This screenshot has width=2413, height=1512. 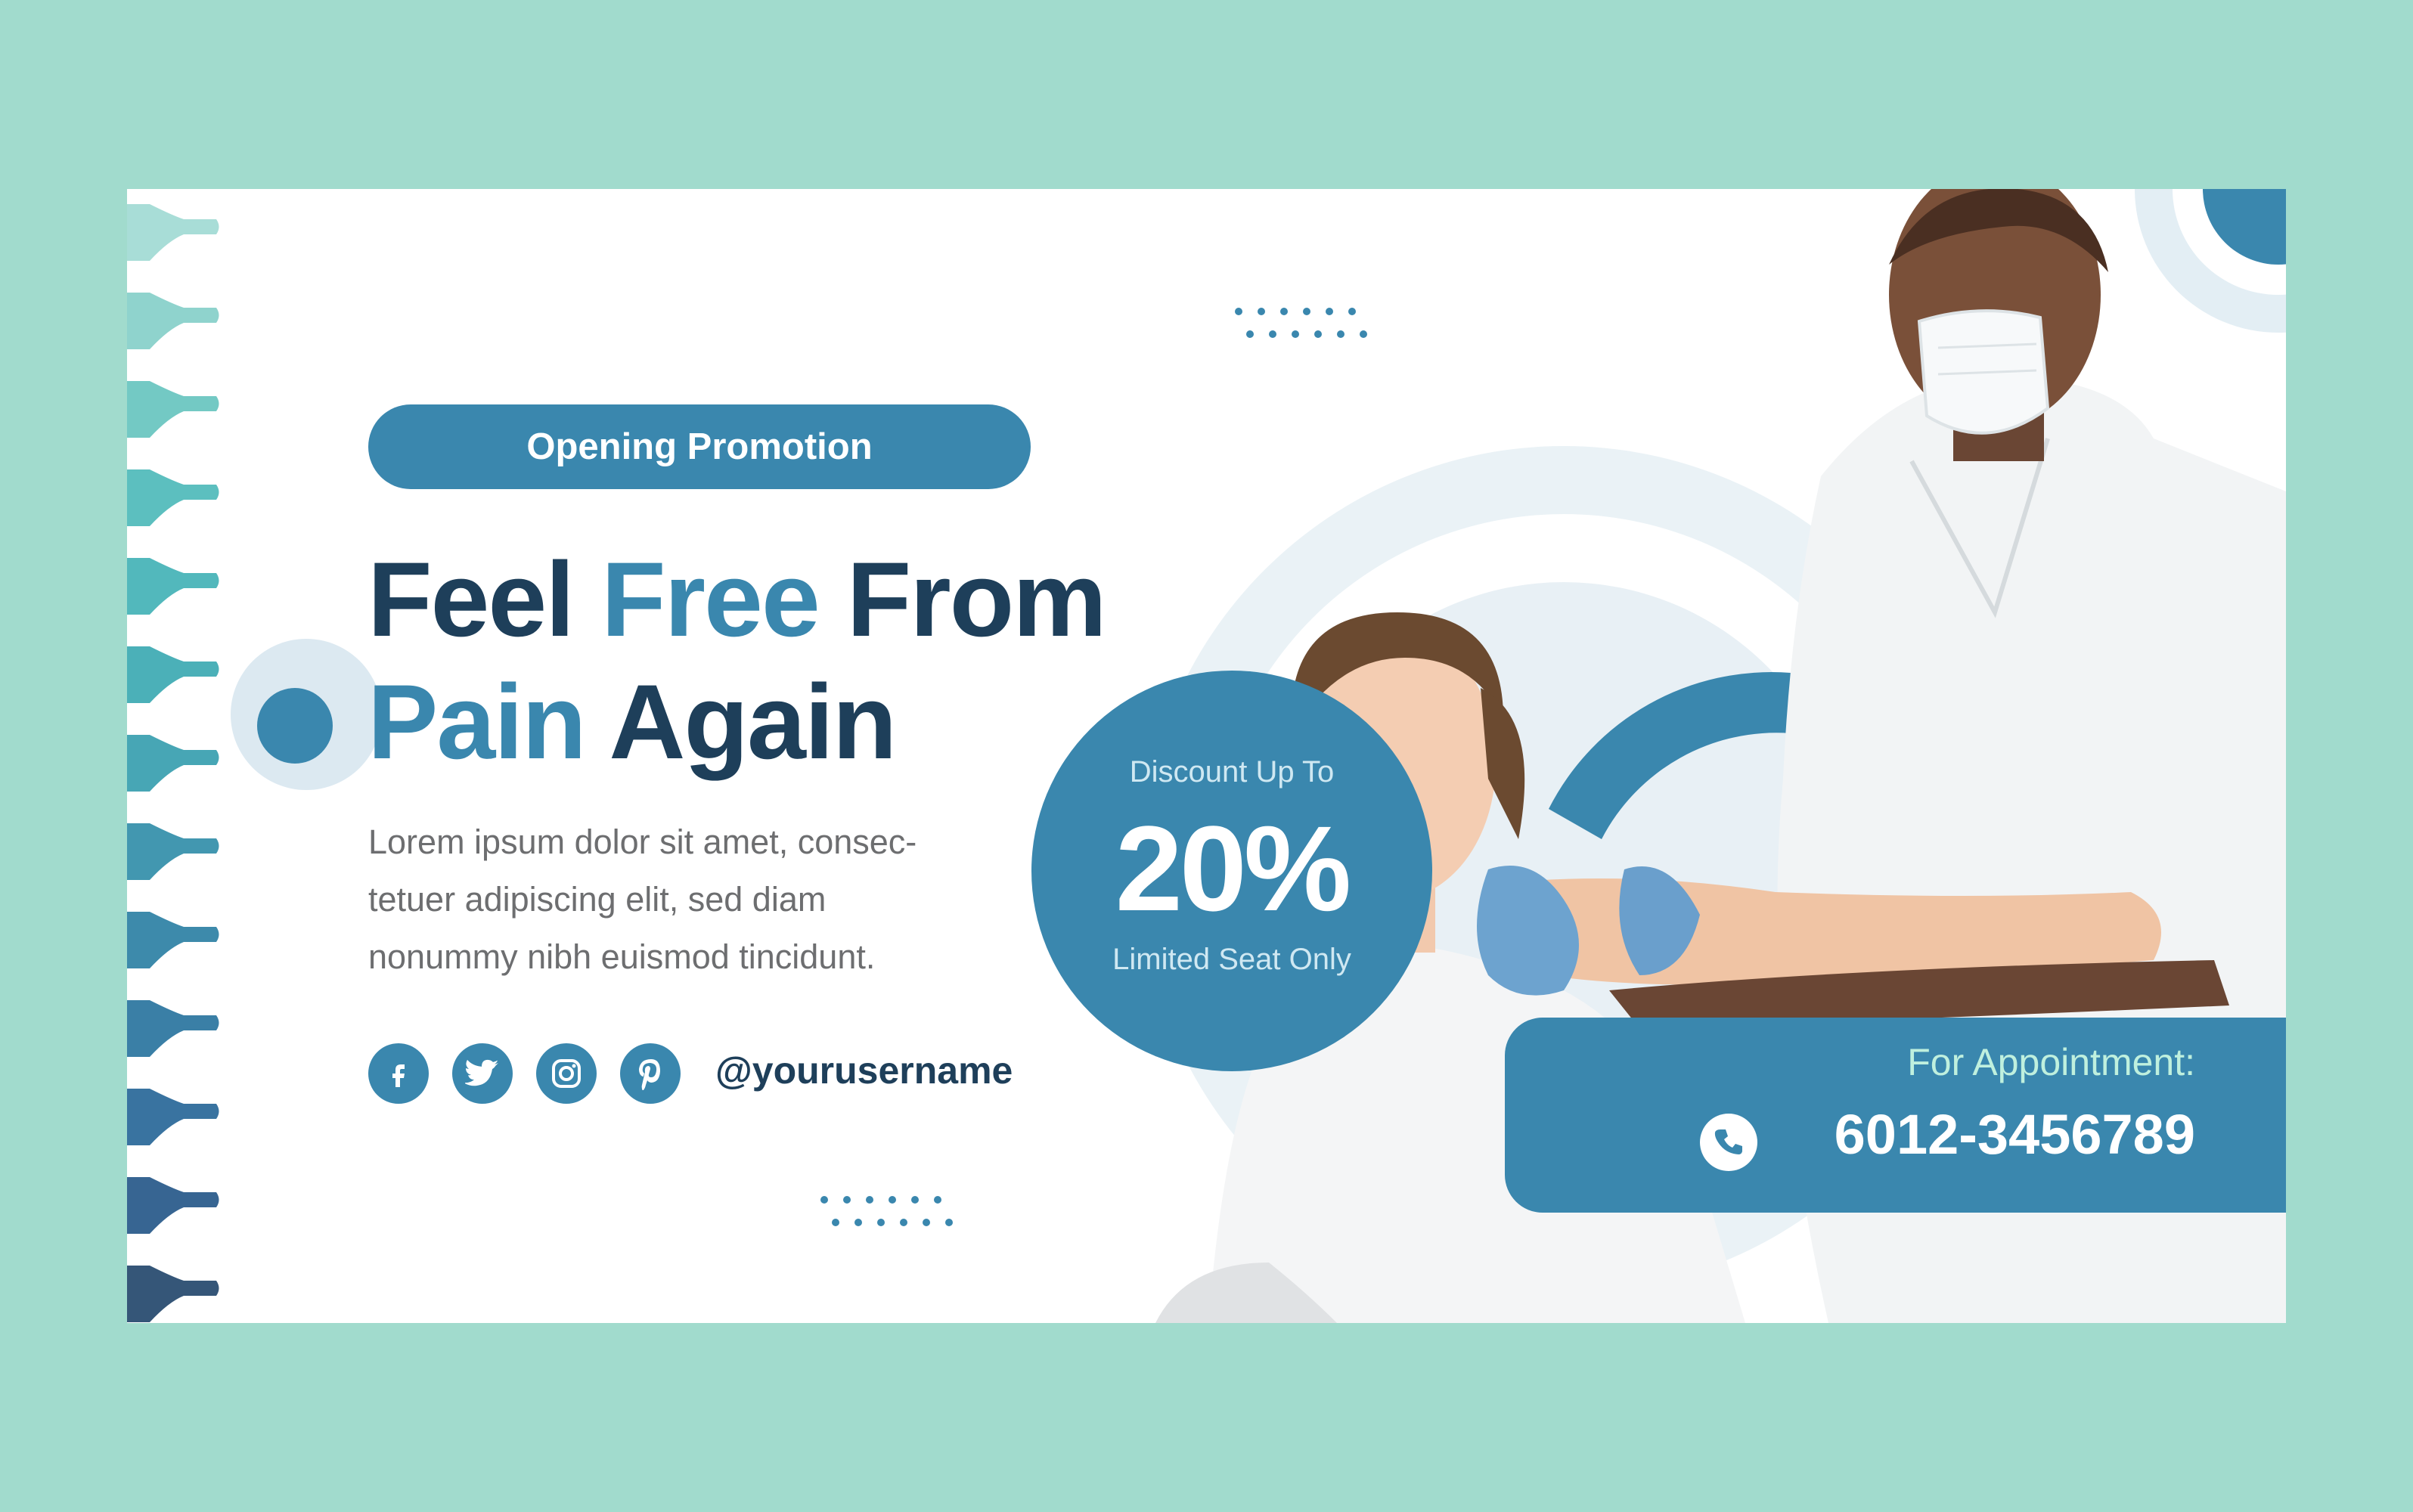 I want to click on social-handle: @yourusername, so click(x=864, y=1071).